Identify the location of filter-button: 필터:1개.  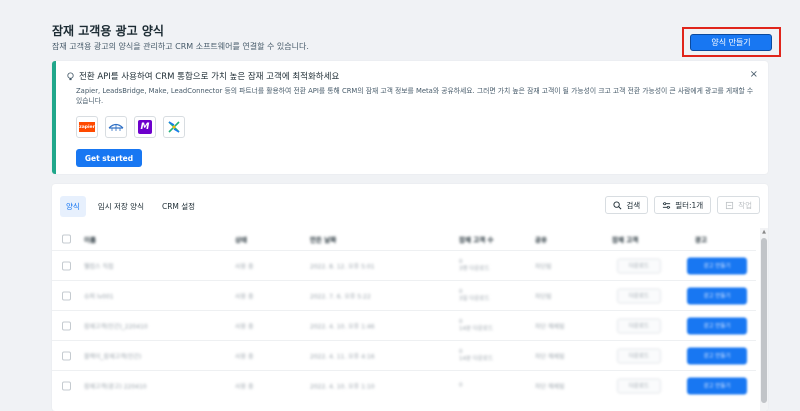
(683, 205).